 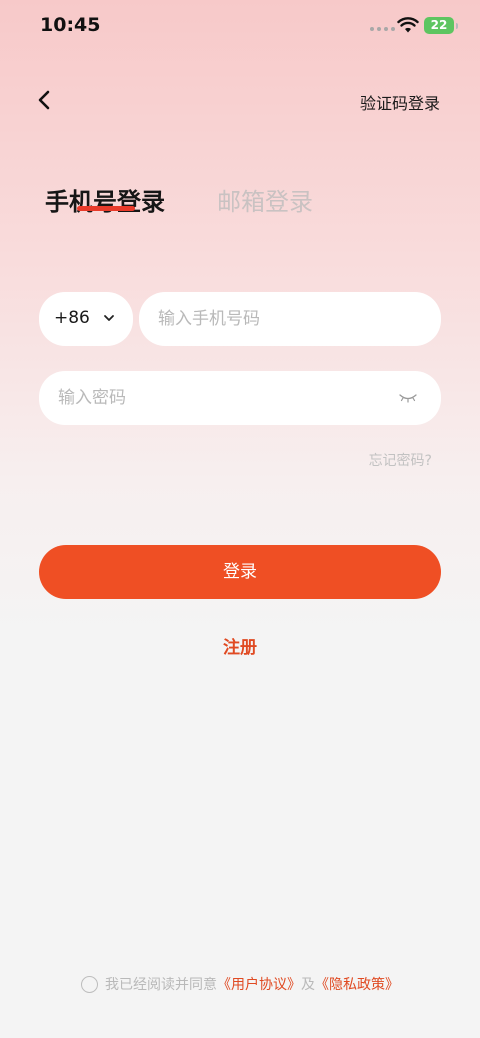 I want to click on country-code-select: +86, so click(x=86, y=319).